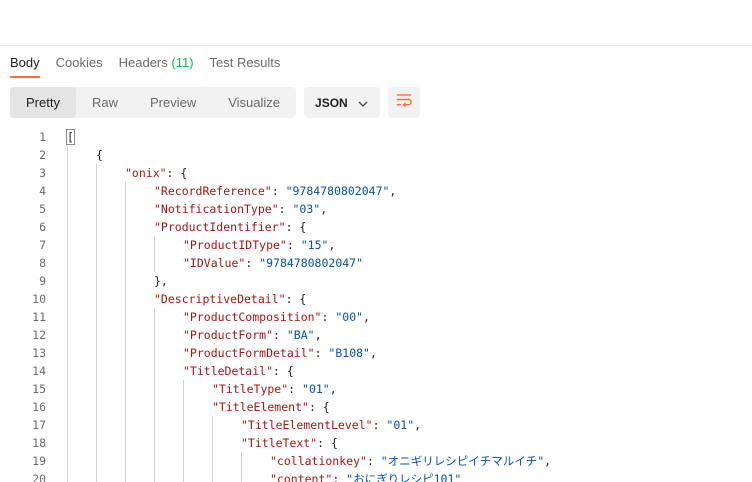 The width and height of the screenshot is (752, 482). What do you see at coordinates (39, 407) in the screenshot?
I see `line-number: 16` at bounding box center [39, 407].